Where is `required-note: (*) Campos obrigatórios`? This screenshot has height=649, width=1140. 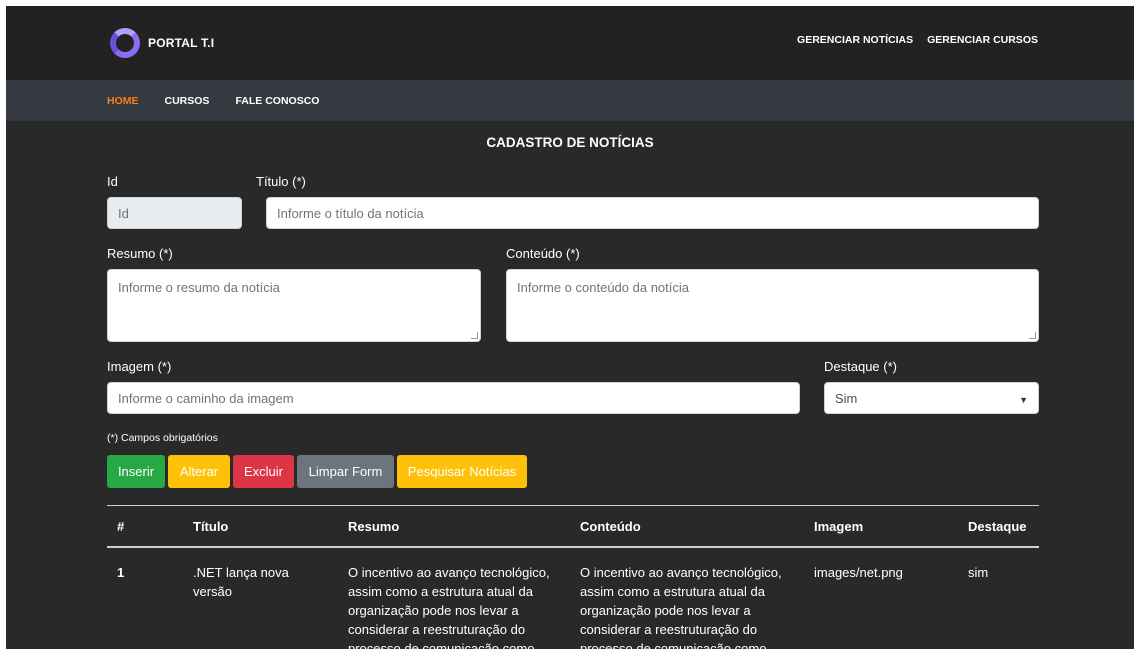
required-note: (*) Campos obrigatórios is located at coordinates (162, 438).